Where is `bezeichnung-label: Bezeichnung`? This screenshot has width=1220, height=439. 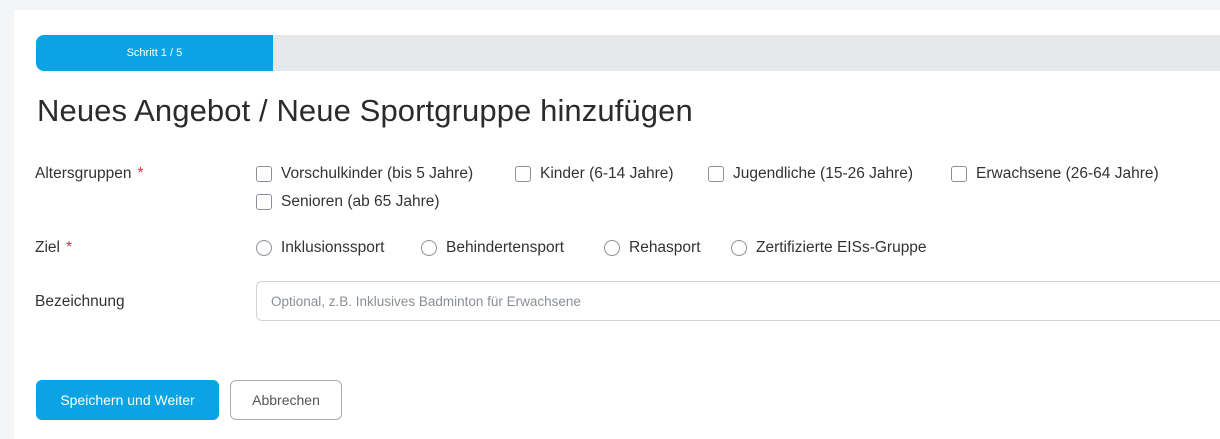
bezeichnung-label: Bezeichnung is located at coordinates (80, 301).